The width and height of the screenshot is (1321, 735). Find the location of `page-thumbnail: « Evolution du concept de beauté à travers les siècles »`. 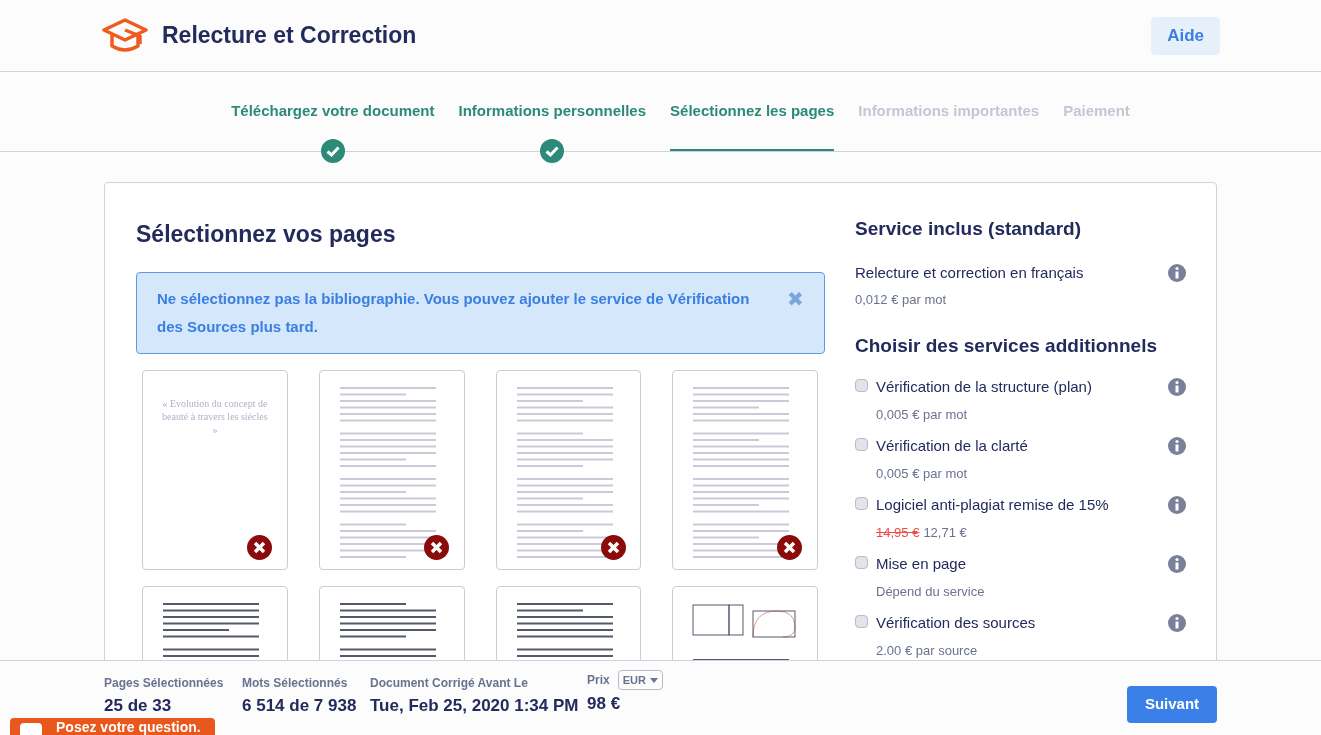

page-thumbnail: « Evolution du concept de beauté à travers les siècles » is located at coordinates (215, 469).